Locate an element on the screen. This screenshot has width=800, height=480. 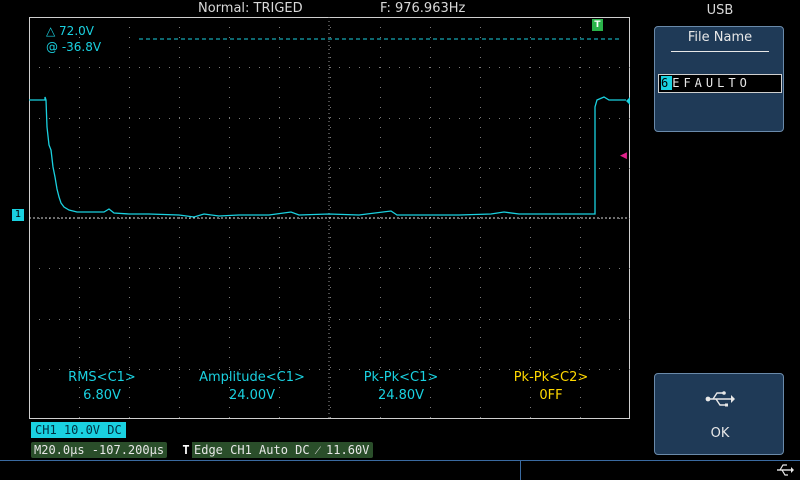
measurement-value: 24.80V is located at coordinates (401, 395).